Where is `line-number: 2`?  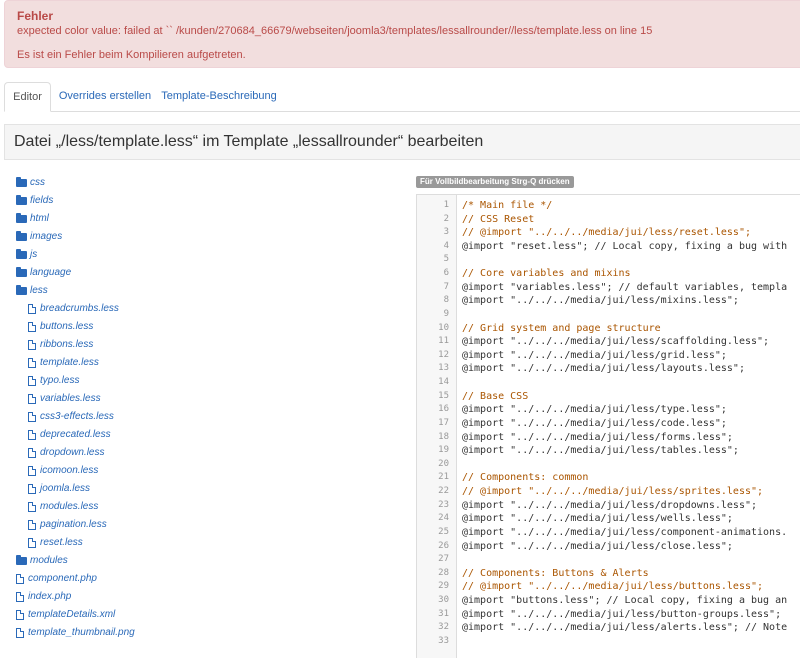 line-number: 2 is located at coordinates (446, 218).